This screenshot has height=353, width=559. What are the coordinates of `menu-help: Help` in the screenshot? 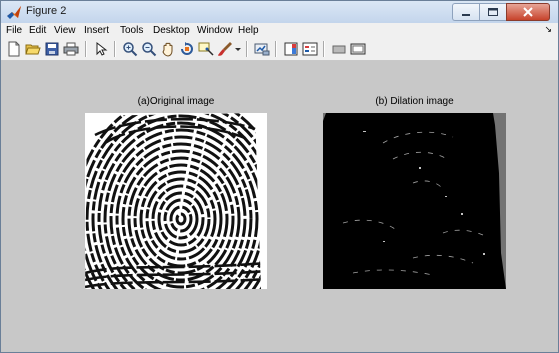 It's located at (248, 30).